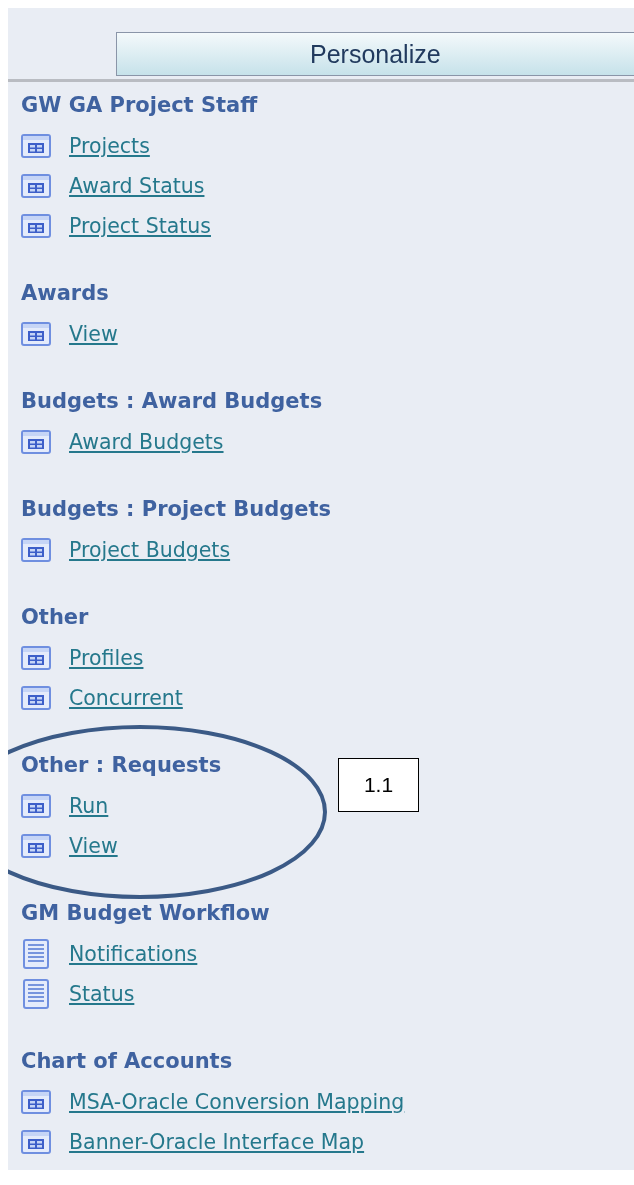  Describe the element at coordinates (65, 293) in the screenshot. I see `section-heading: Awards` at that location.